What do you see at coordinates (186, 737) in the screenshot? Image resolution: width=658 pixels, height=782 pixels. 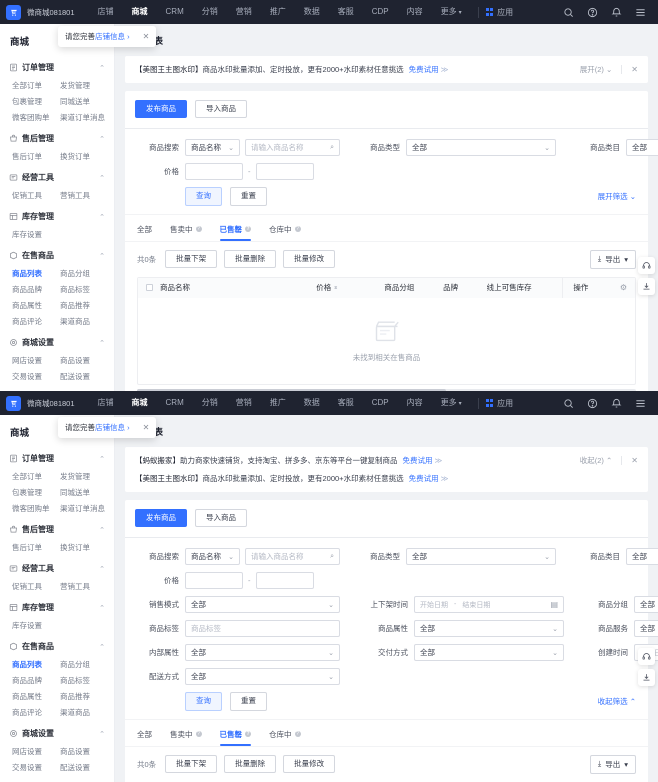 I see `tab-on-sale: 售卖中?` at bounding box center [186, 737].